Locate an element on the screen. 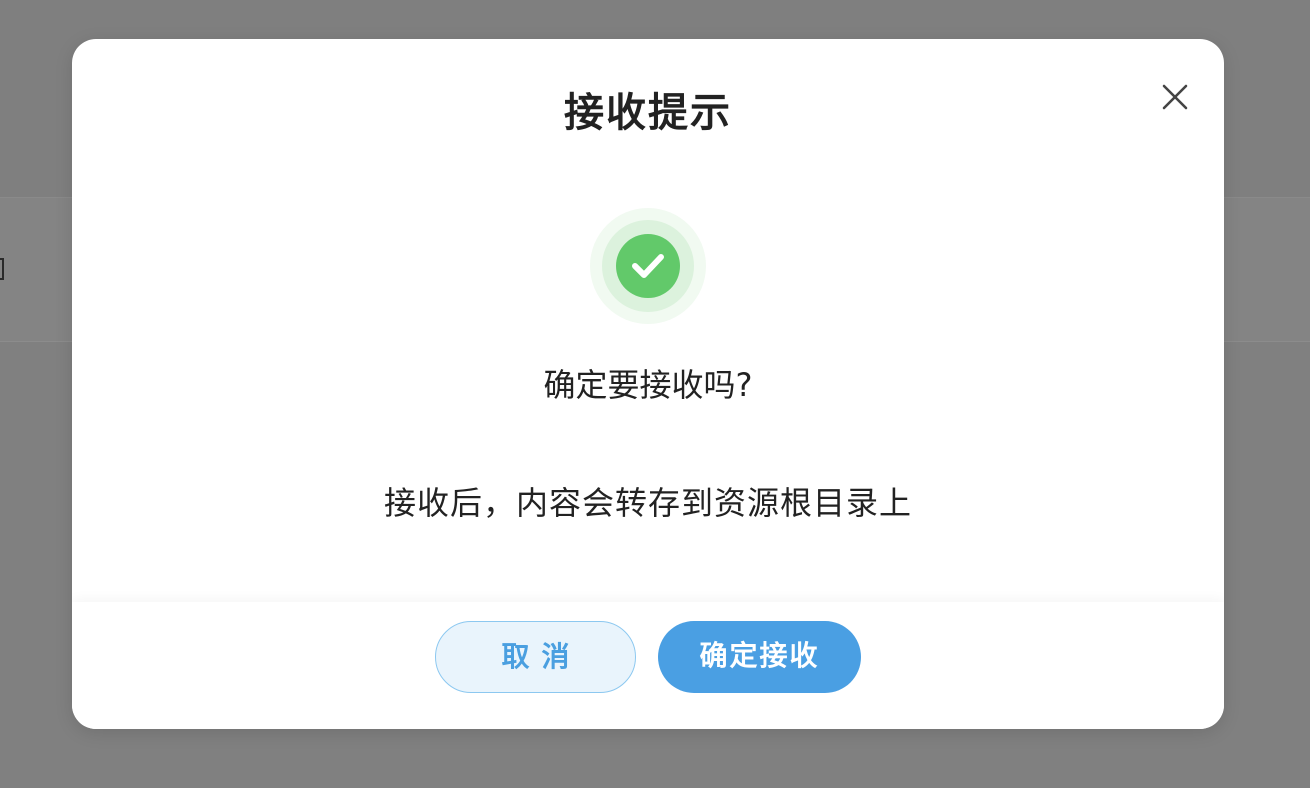 This screenshot has height=788, width=1310. dialog-footer: 取消 确定接收 is located at coordinates (648, 665).